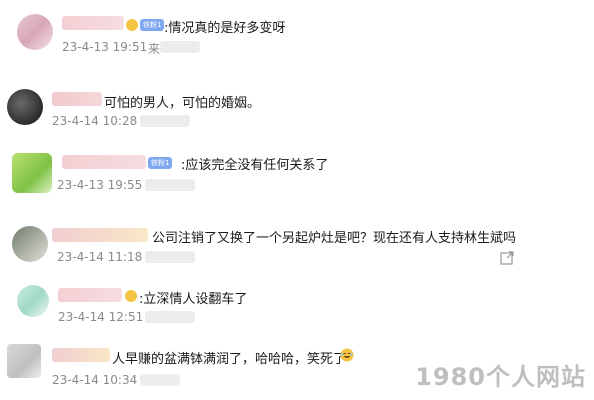 This screenshot has height=400, width=594. What do you see at coordinates (105, 47) in the screenshot?
I see `comment-time: 23-4-13 19:51` at bounding box center [105, 47].